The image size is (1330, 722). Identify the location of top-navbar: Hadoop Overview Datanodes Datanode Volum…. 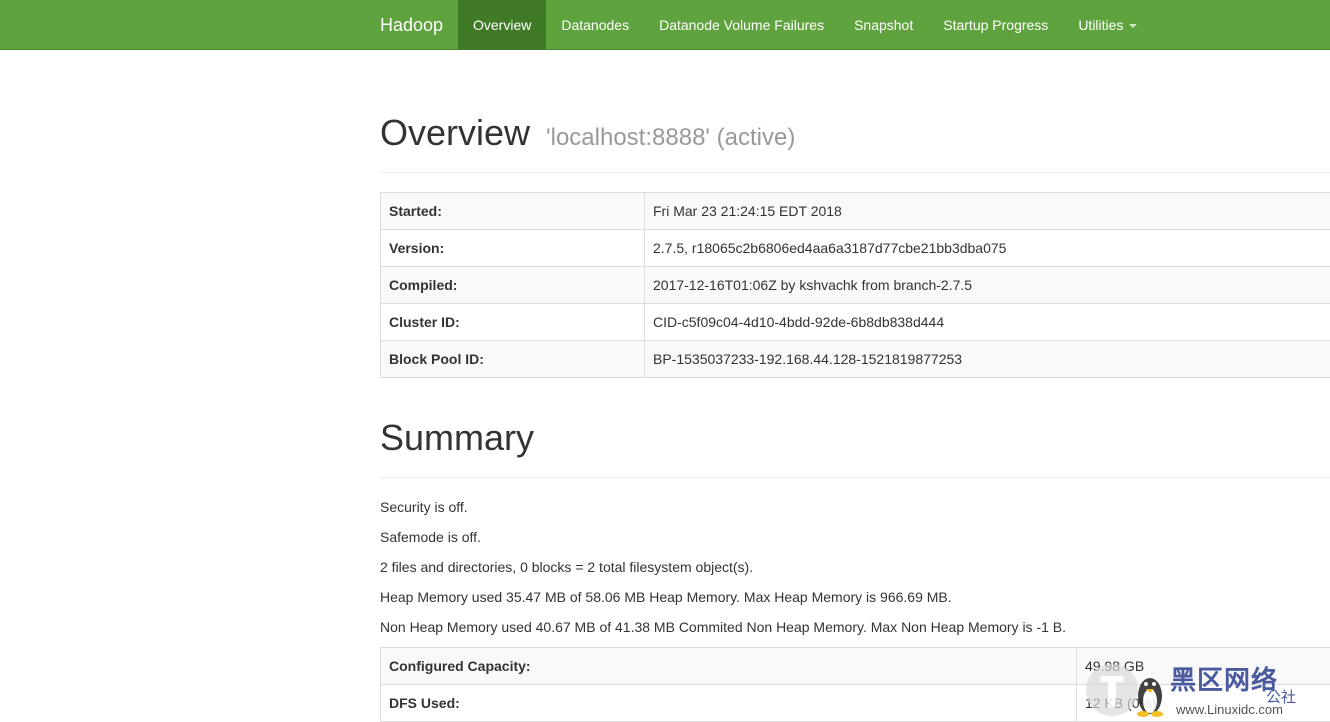
(665, 25).